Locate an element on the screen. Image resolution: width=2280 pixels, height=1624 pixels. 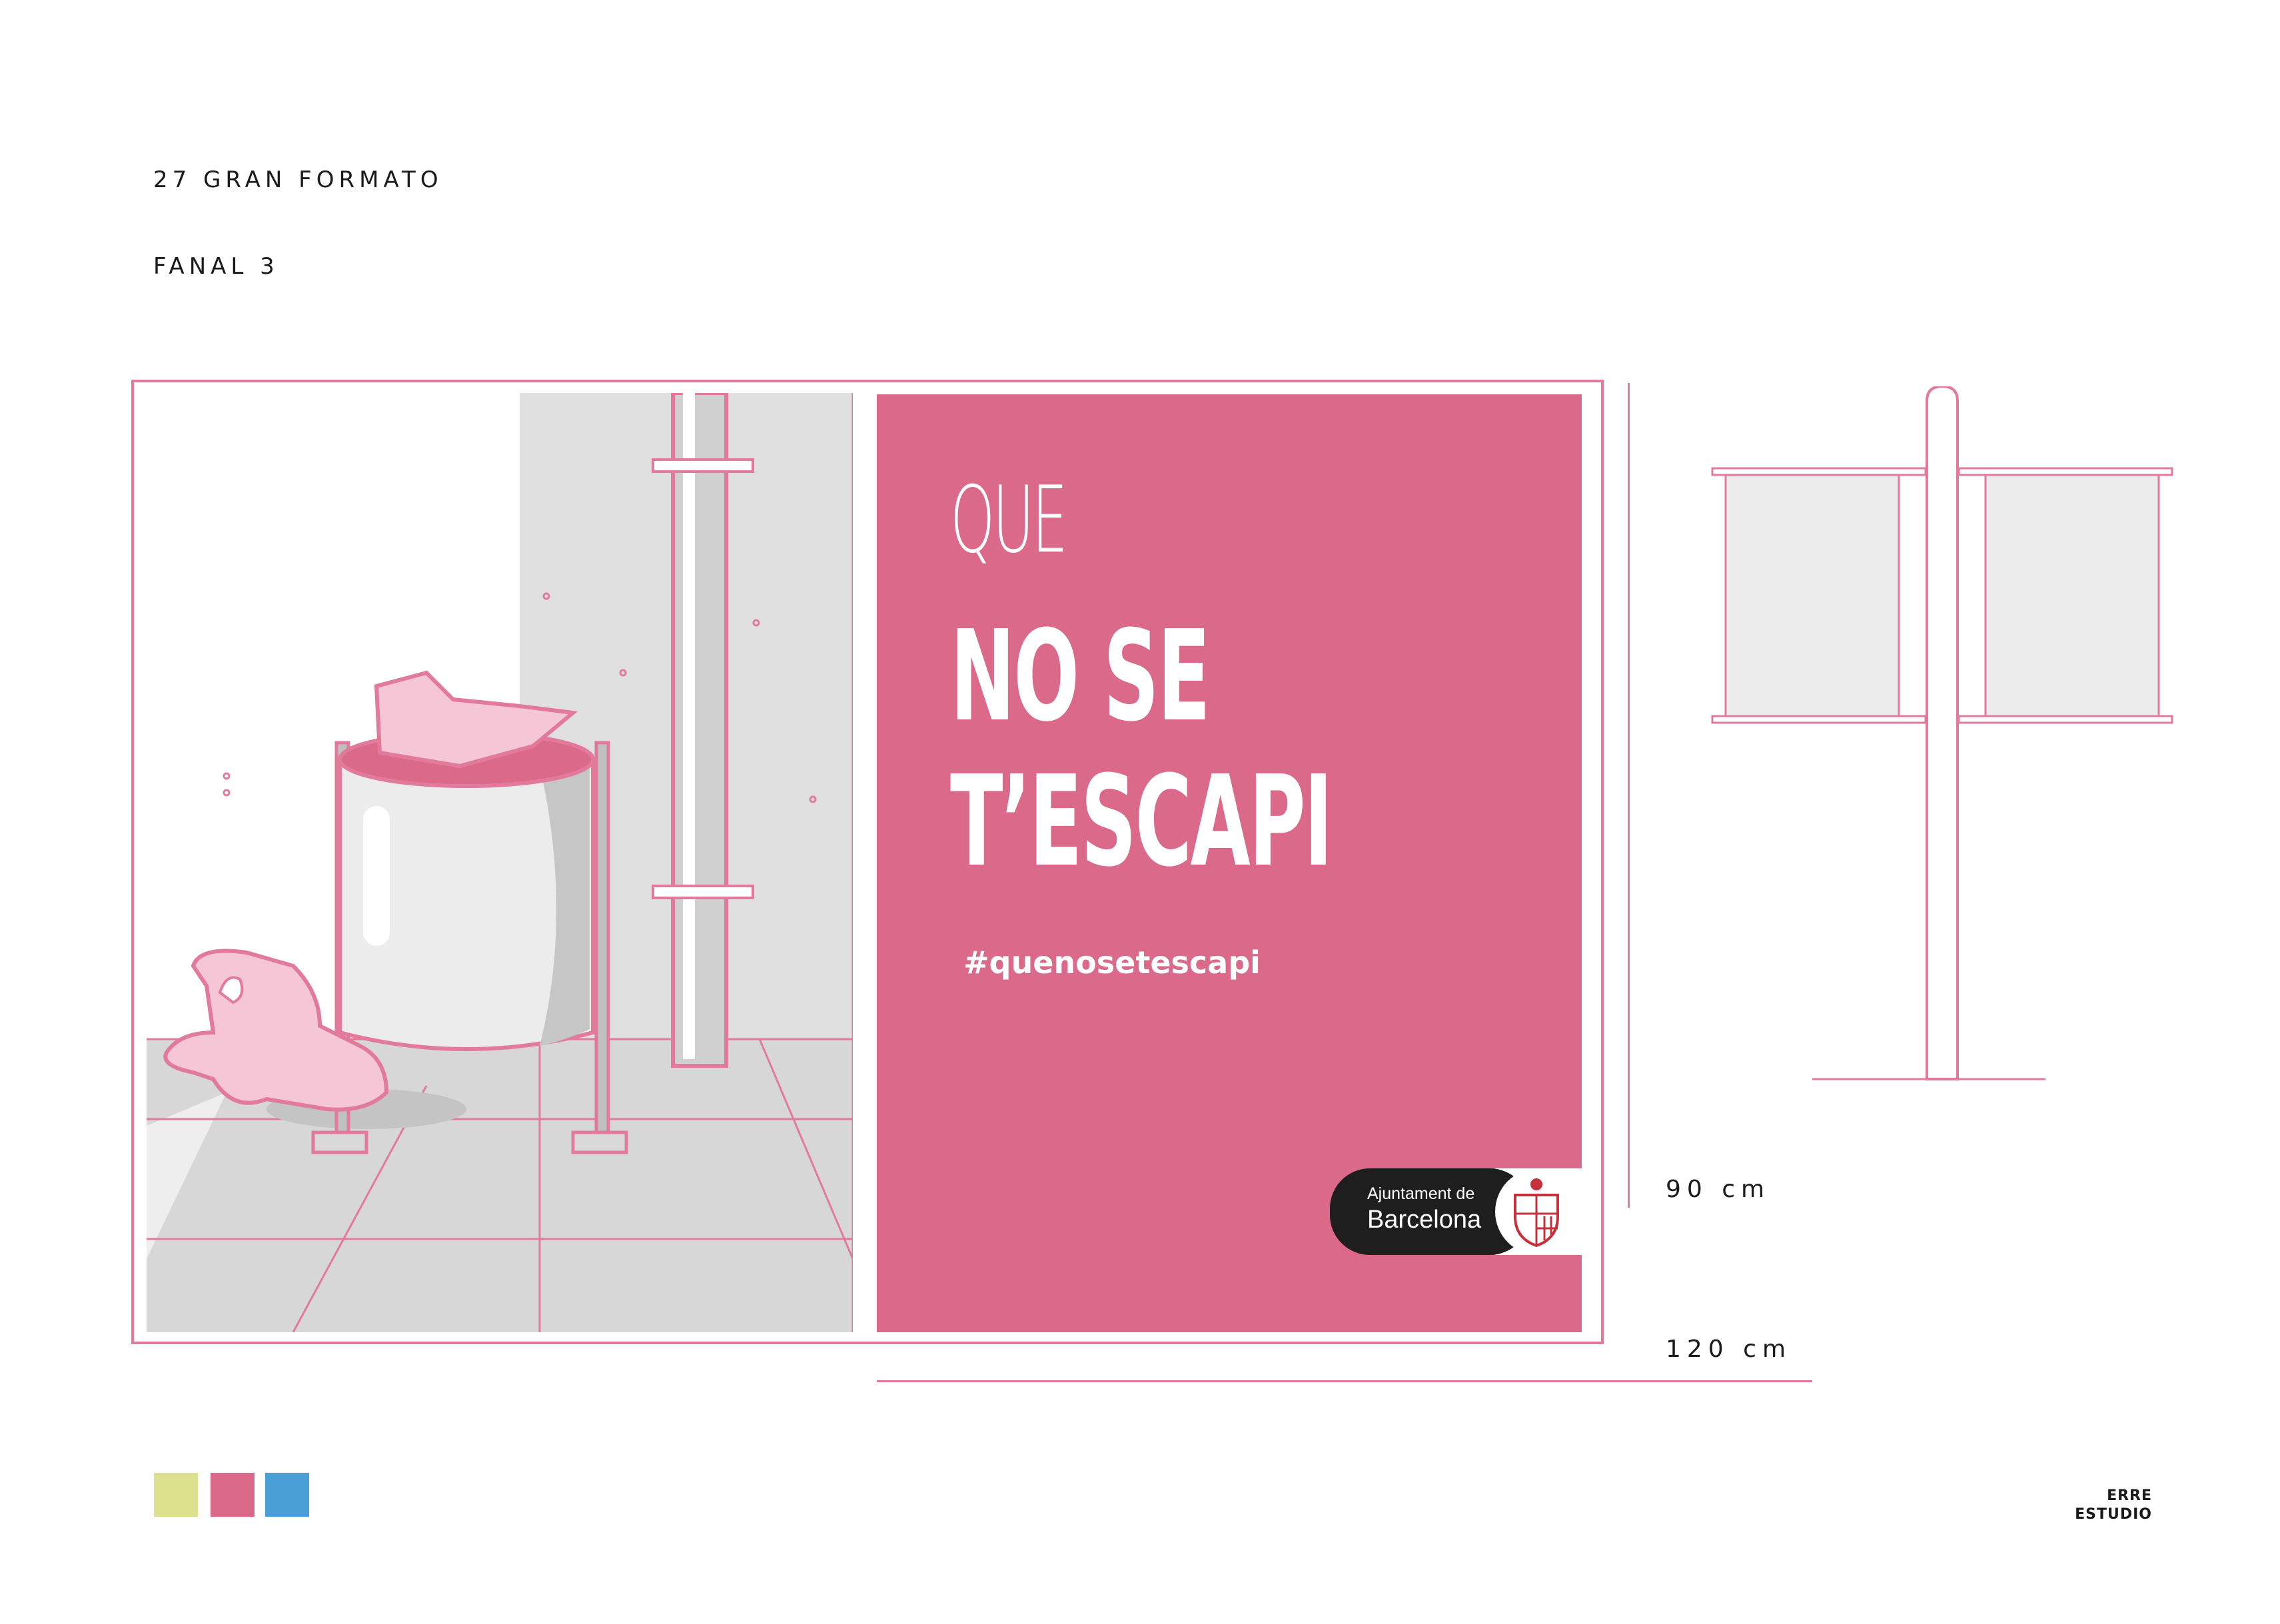
bin-post-right is located at coordinates (602, 942).